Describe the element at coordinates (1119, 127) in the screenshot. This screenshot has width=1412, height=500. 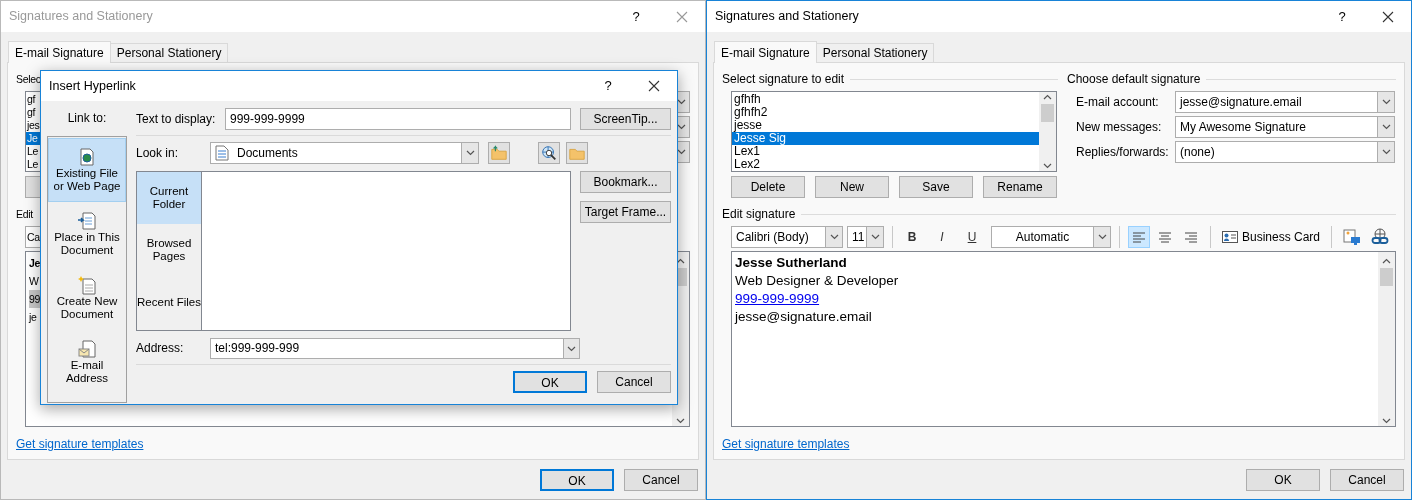
I see `field-label: New messages:` at that location.